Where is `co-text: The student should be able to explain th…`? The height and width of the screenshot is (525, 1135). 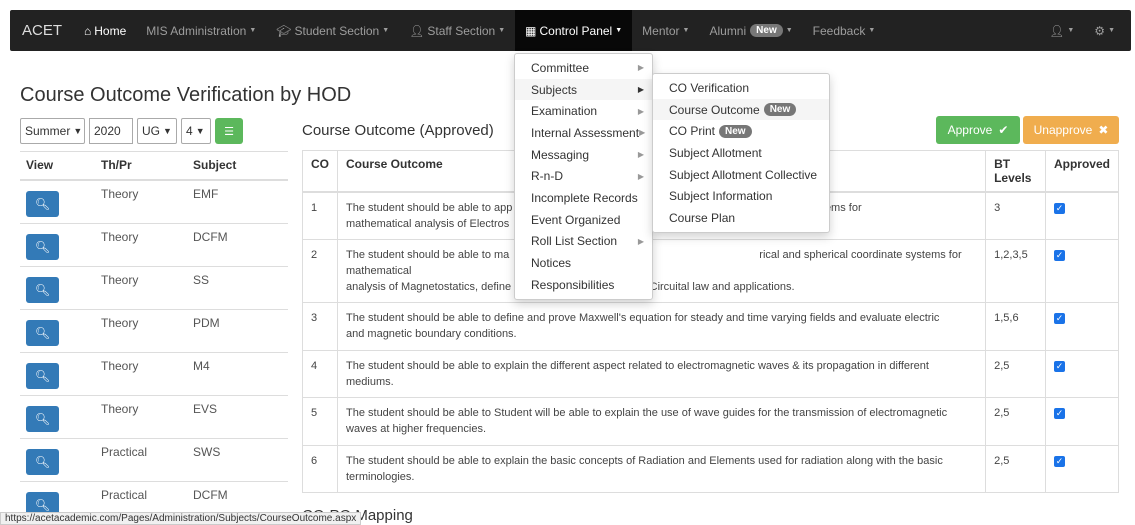
co-text: The student should be able to explain th… is located at coordinates (661, 468).